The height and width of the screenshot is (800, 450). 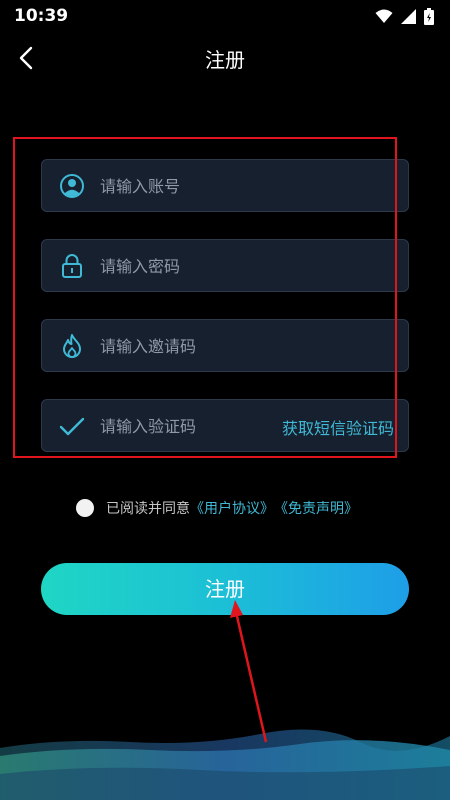 What do you see at coordinates (225, 16) in the screenshot?
I see `status-bar: 10:39` at bounding box center [225, 16].